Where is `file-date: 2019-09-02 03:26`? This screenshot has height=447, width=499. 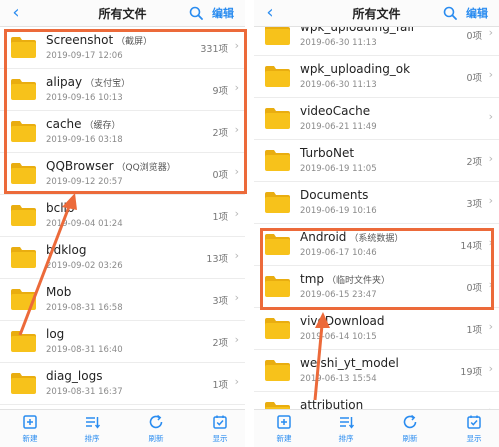
file-date: 2019-09-02 03:26 is located at coordinates (84, 266).